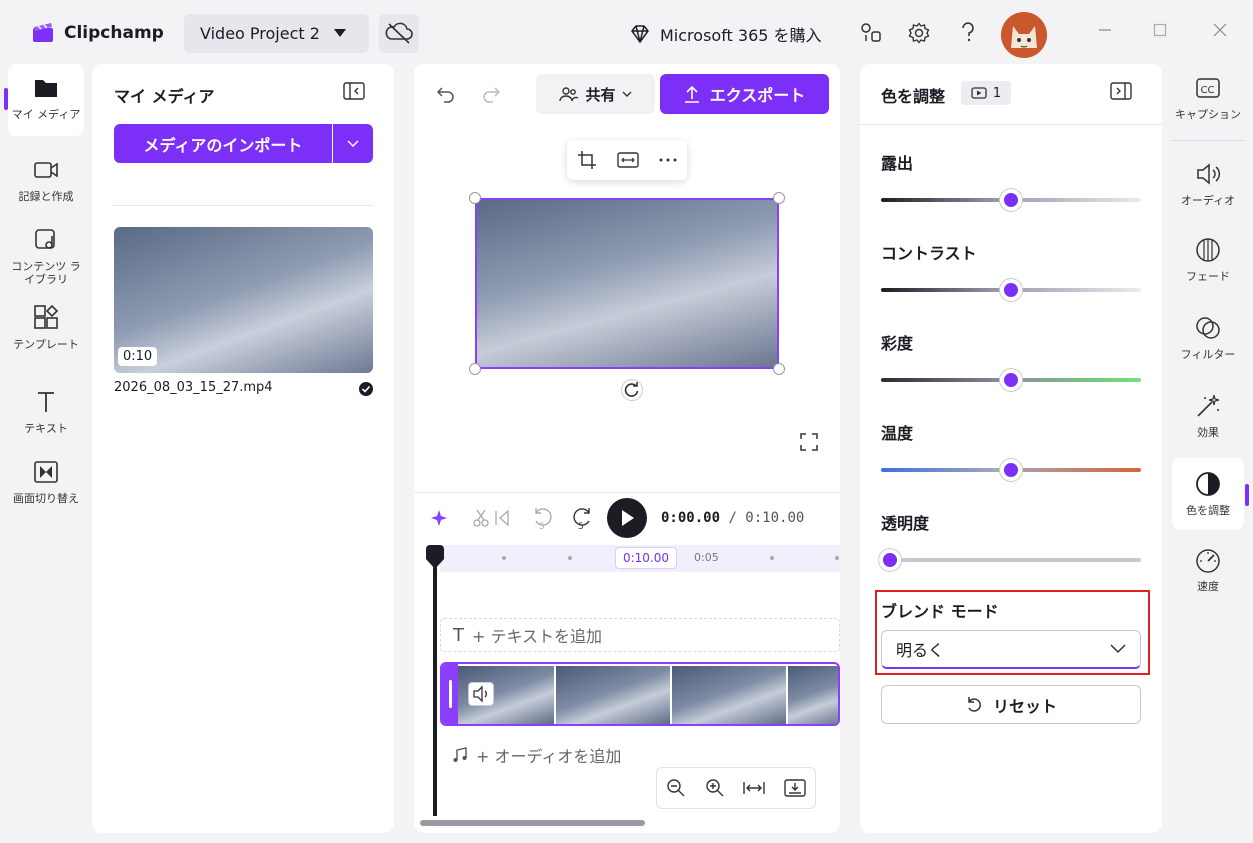 Image resolution: width=1253 pixels, height=843 pixels. I want to click on reset-button: リセット, so click(1011, 704).